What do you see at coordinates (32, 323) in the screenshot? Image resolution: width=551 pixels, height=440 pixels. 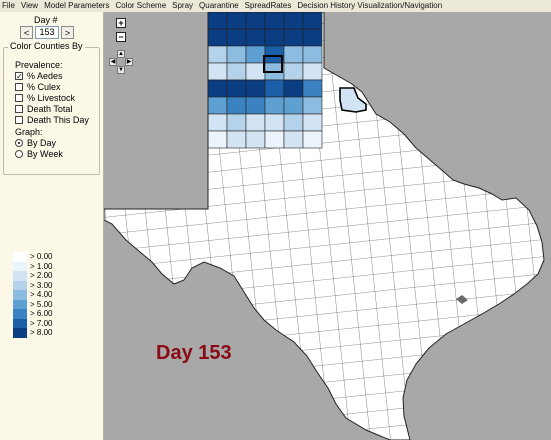 I see `legend-row: > 7.00` at bounding box center [32, 323].